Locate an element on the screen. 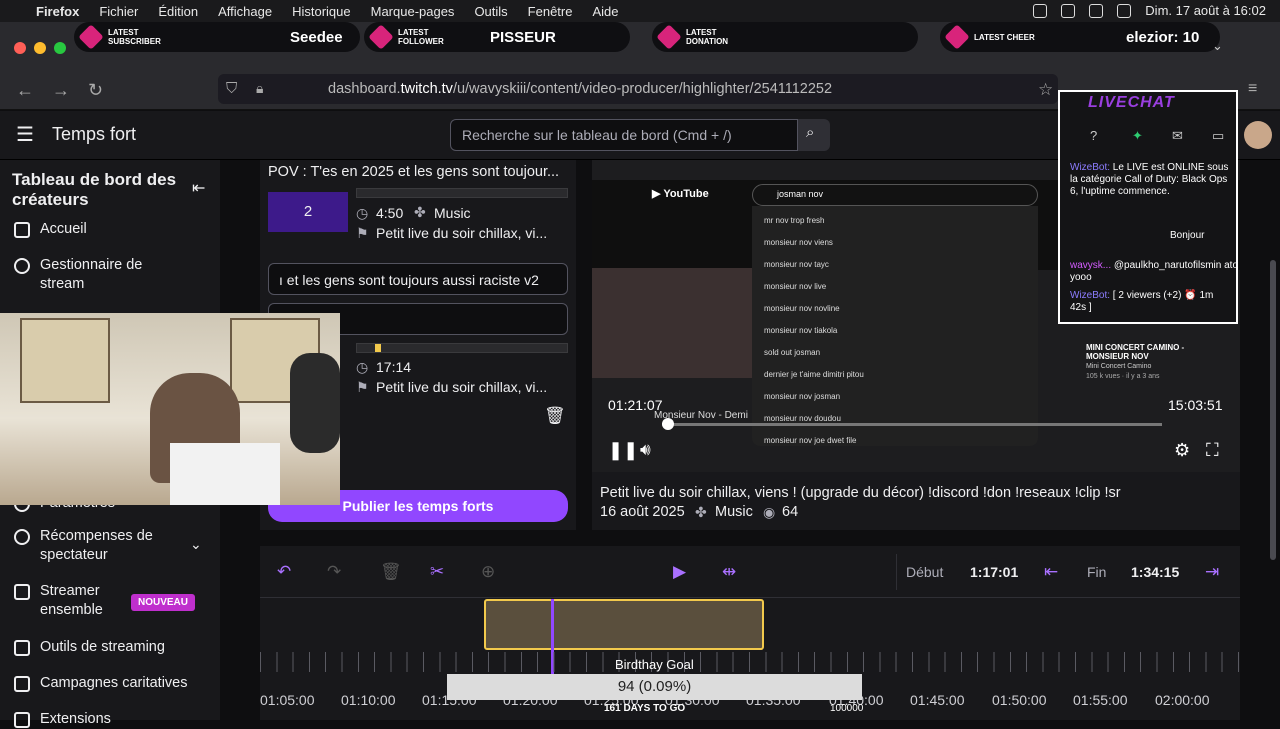 This screenshot has width=1280, height=729. help-icon: ? is located at coordinates (1093, 135).